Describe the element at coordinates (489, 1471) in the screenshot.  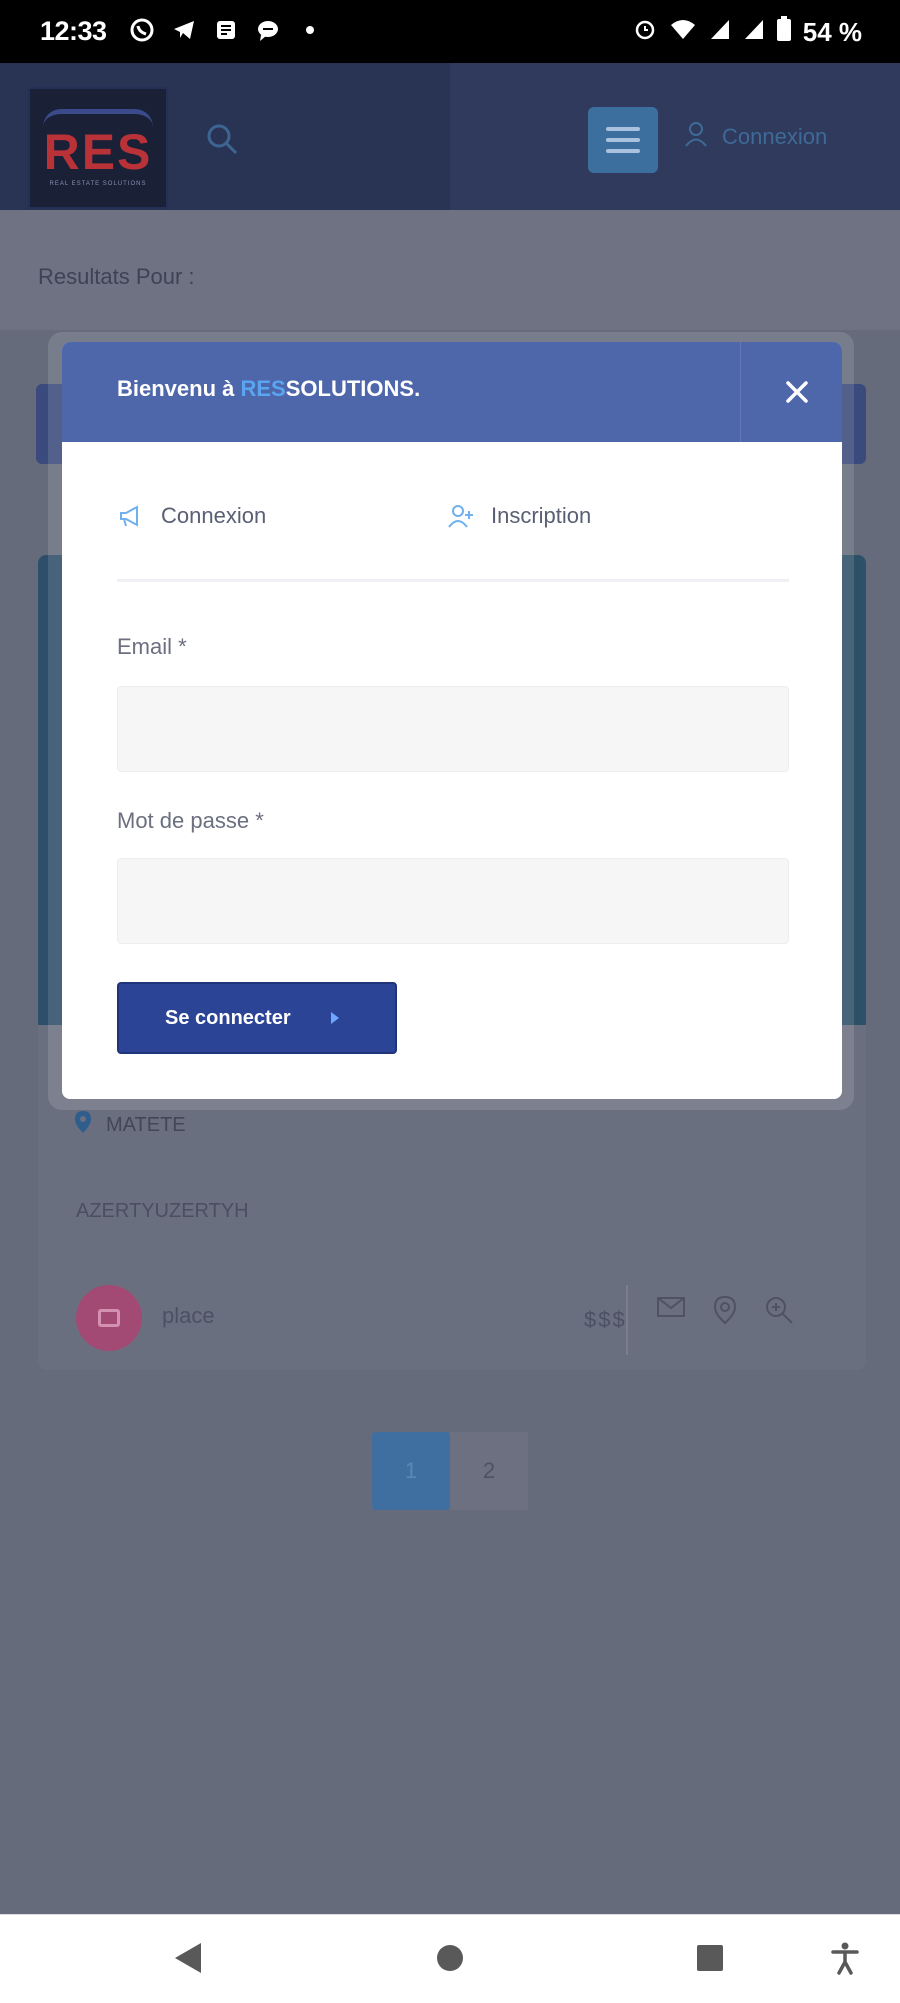
I see `page-2-button: 2` at that location.